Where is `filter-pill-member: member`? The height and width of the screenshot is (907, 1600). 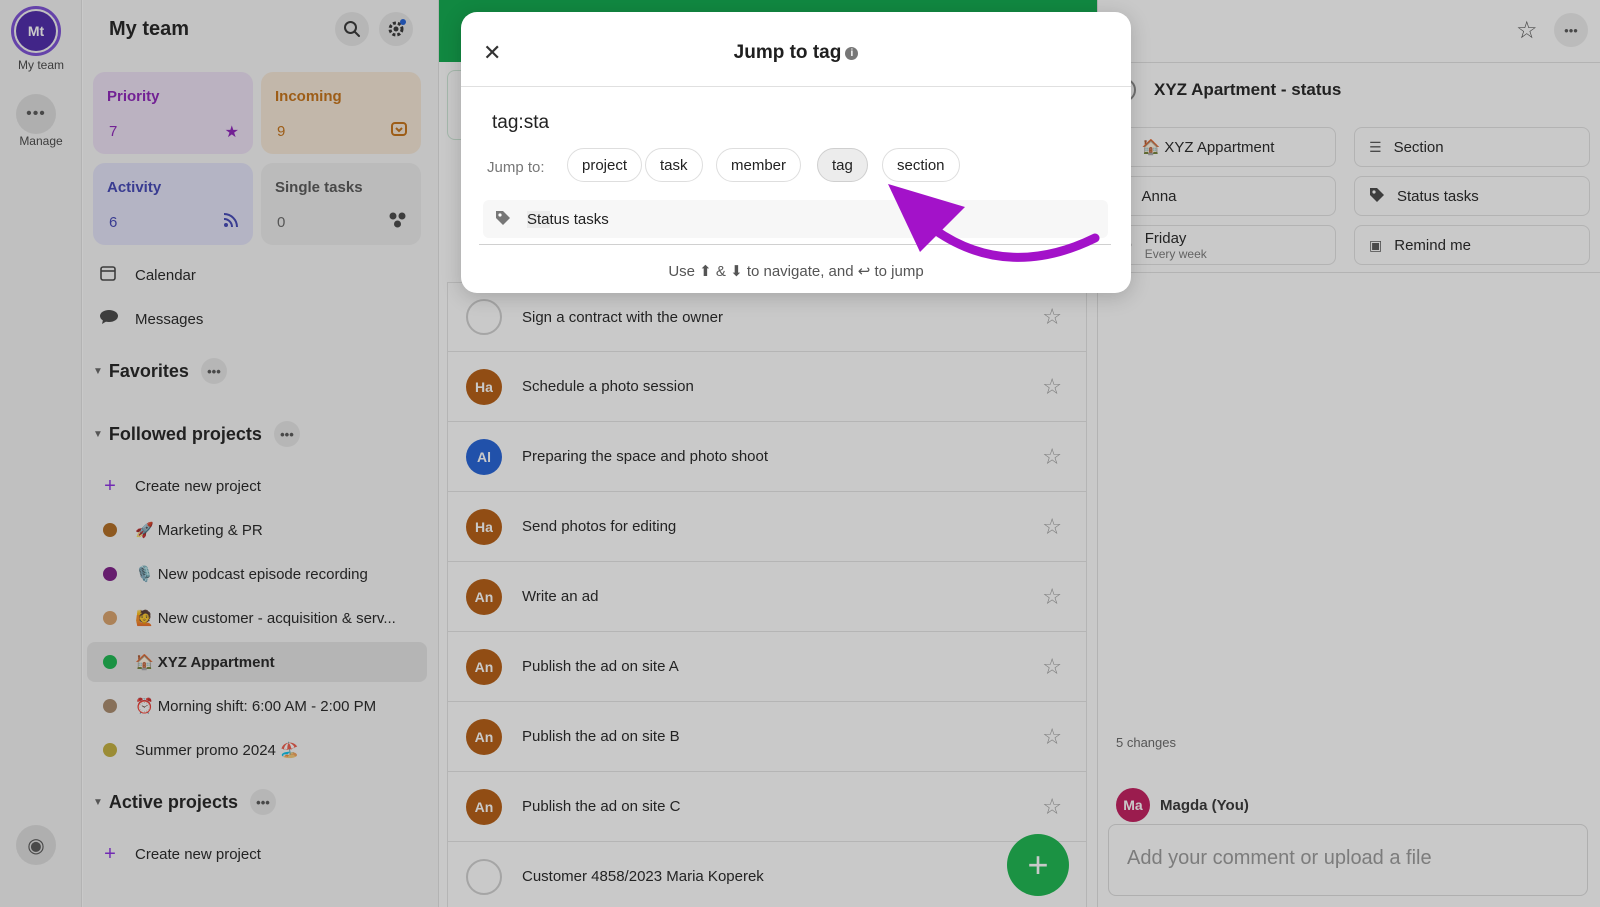 filter-pill-member: member is located at coordinates (759, 165).